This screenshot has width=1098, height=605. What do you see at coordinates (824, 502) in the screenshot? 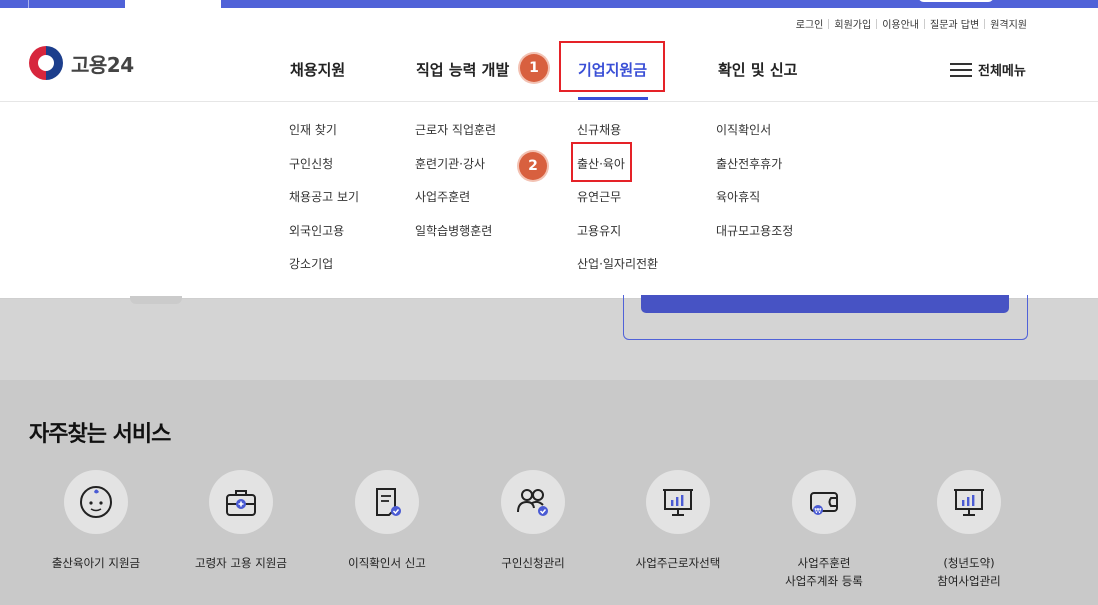
I see `wallet-icon: ₩` at bounding box center [824, 502].